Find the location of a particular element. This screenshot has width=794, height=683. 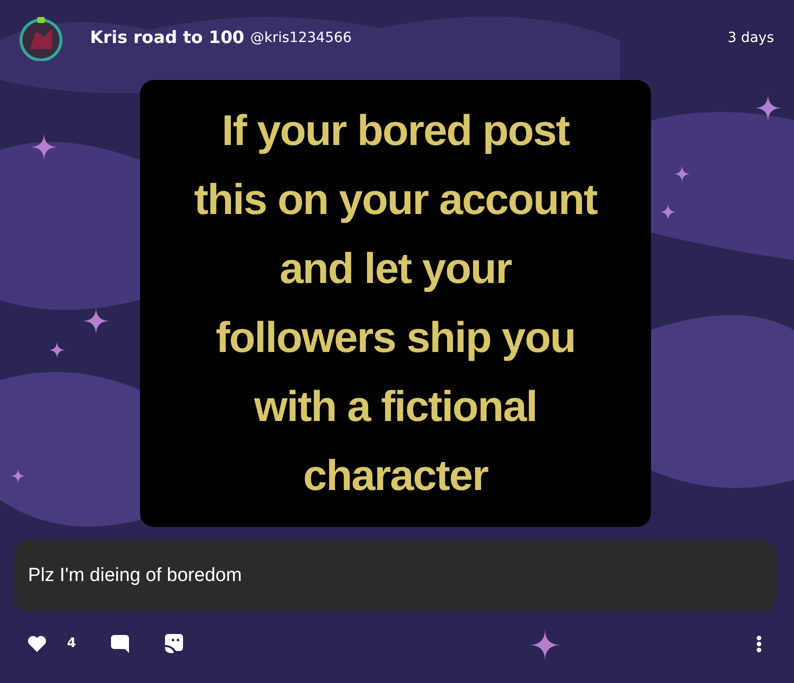

speech-bubble-icon is located at coordinates (120, 644).